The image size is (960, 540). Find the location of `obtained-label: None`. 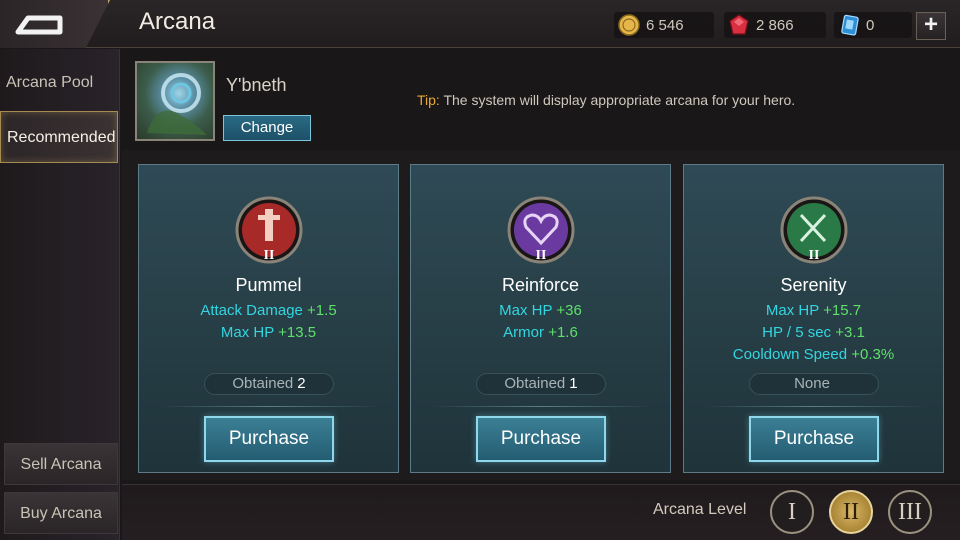

obtained-label: None is located at coordinates (812, 383).